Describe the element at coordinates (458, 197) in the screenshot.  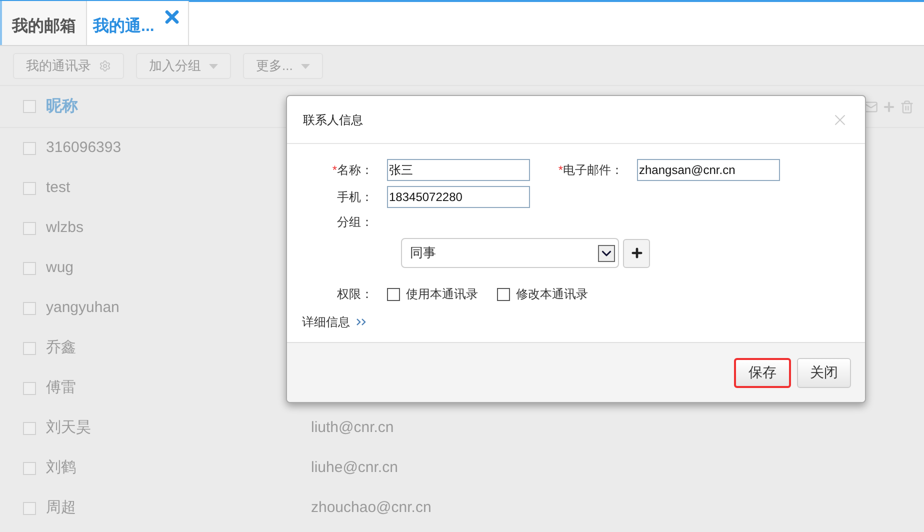
I see `input-field: 18345072280` at that location.